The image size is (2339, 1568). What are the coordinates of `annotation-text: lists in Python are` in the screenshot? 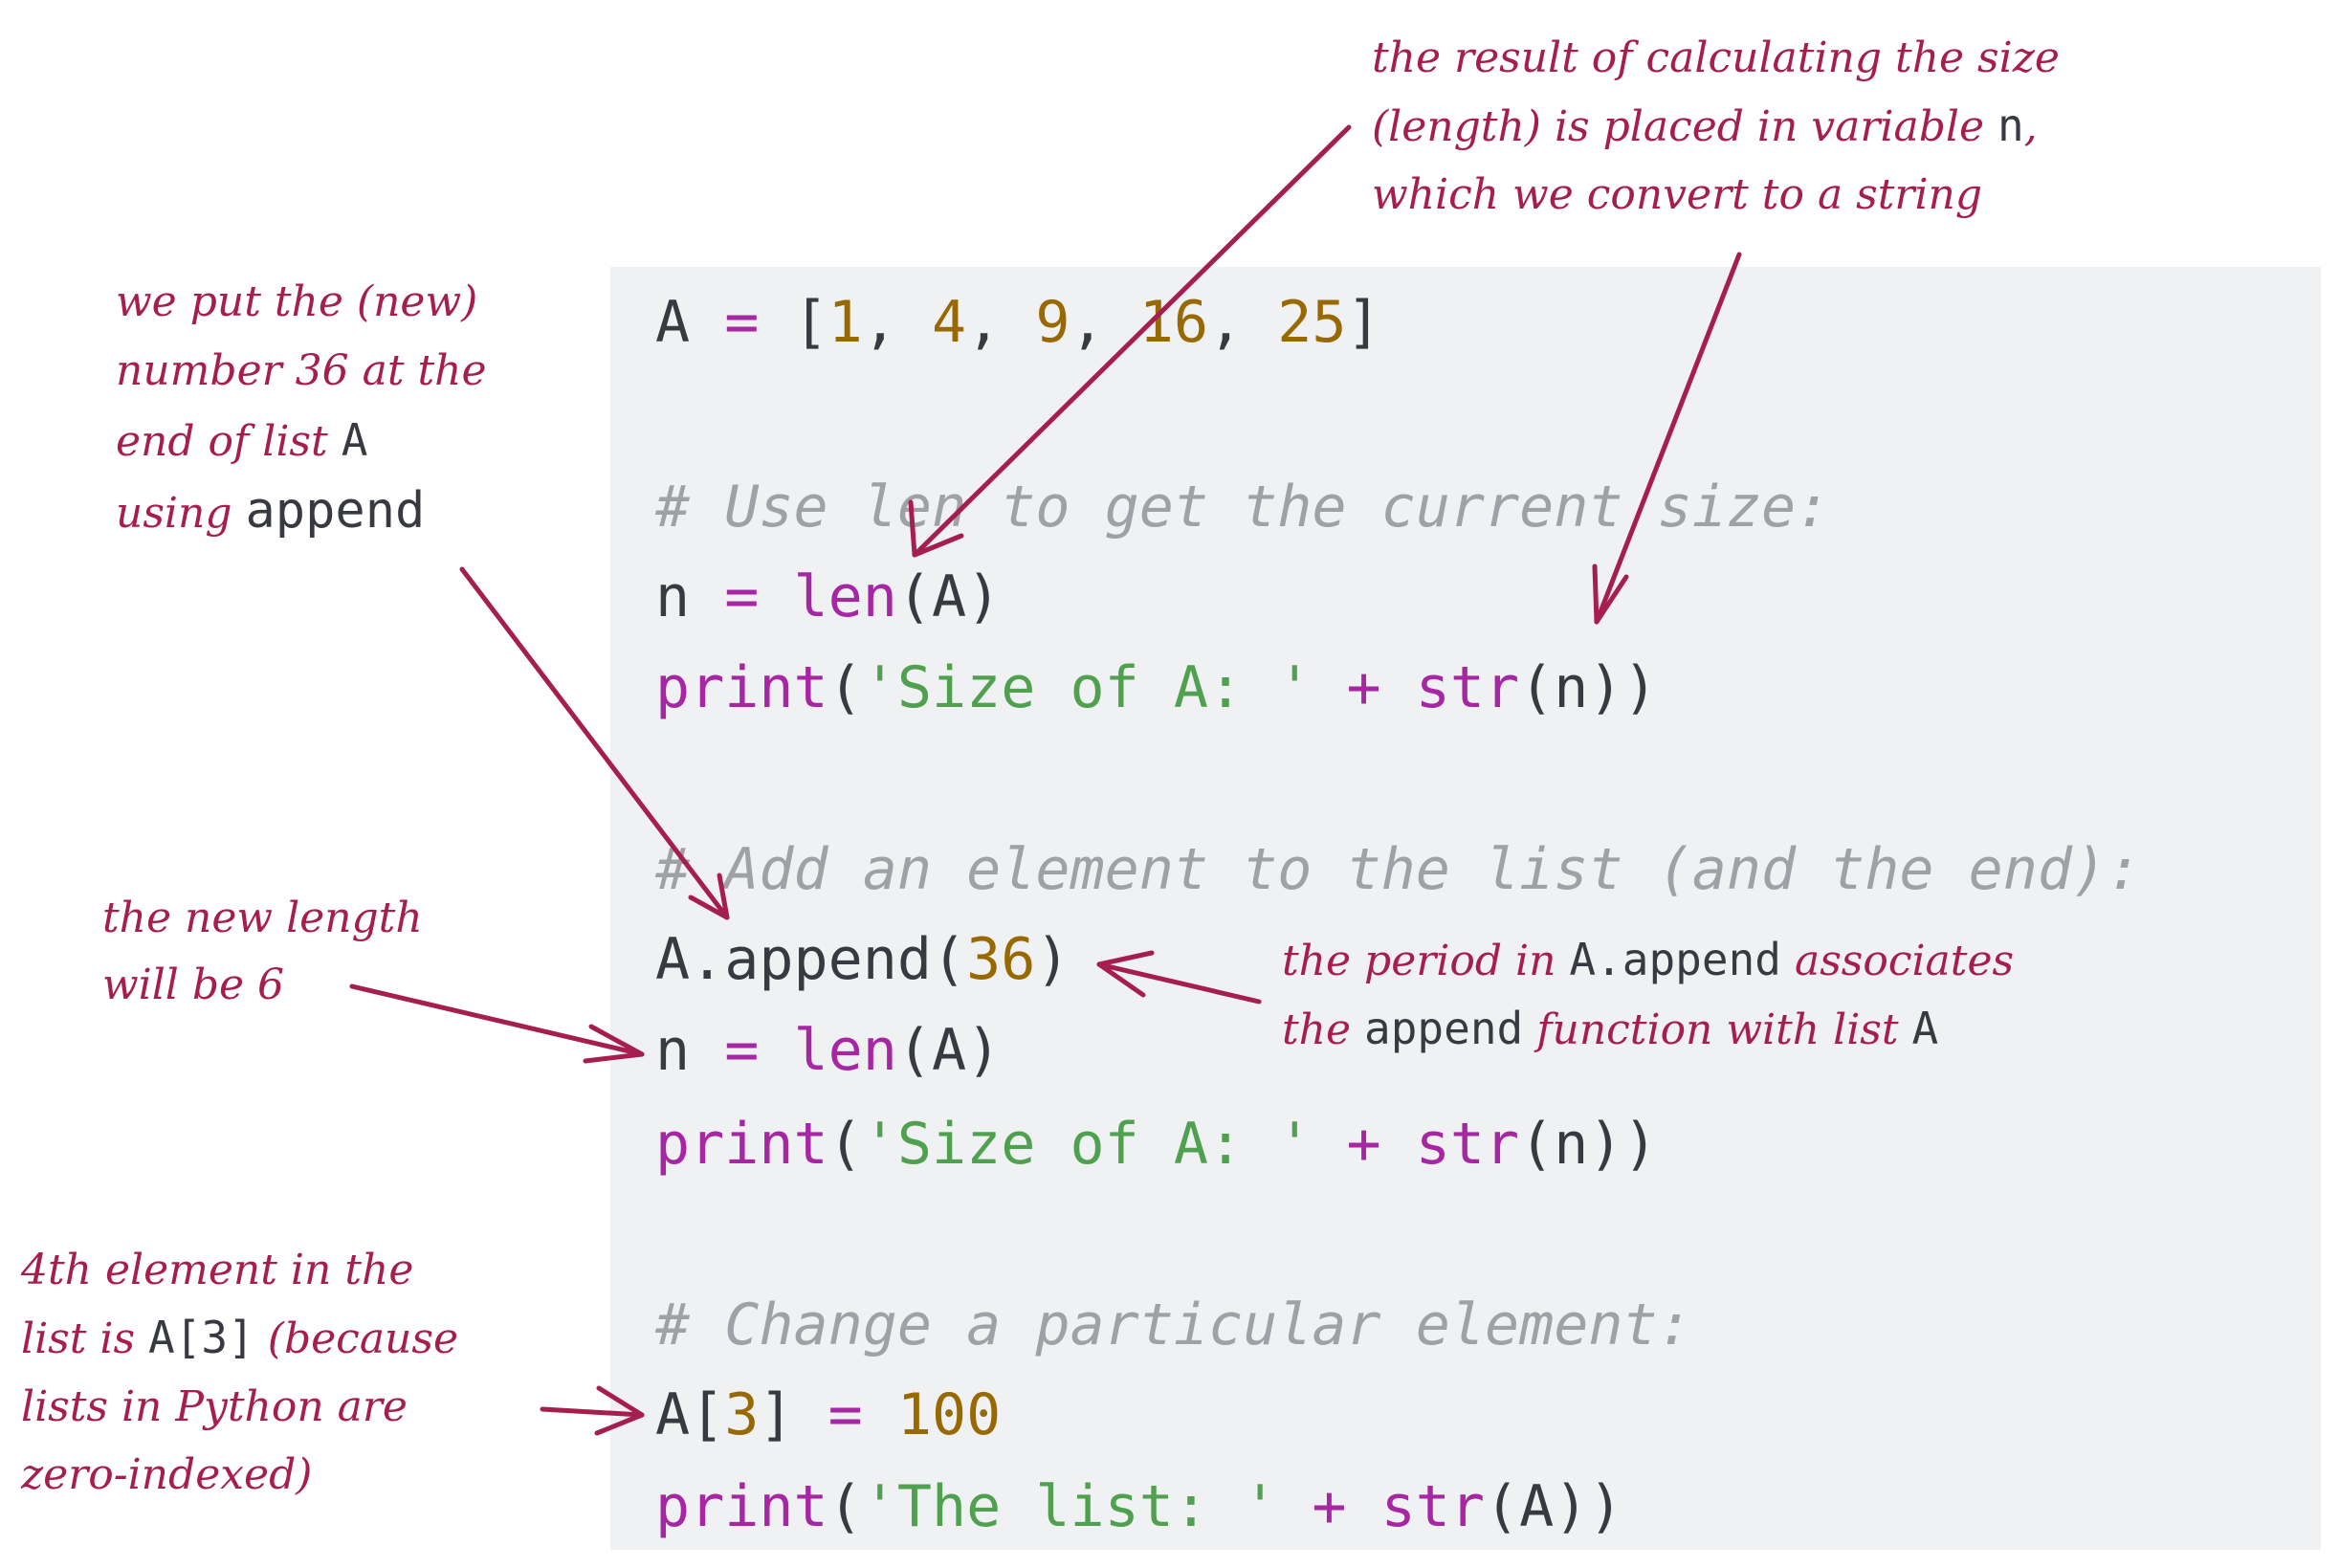 It's located at (215, 1406).